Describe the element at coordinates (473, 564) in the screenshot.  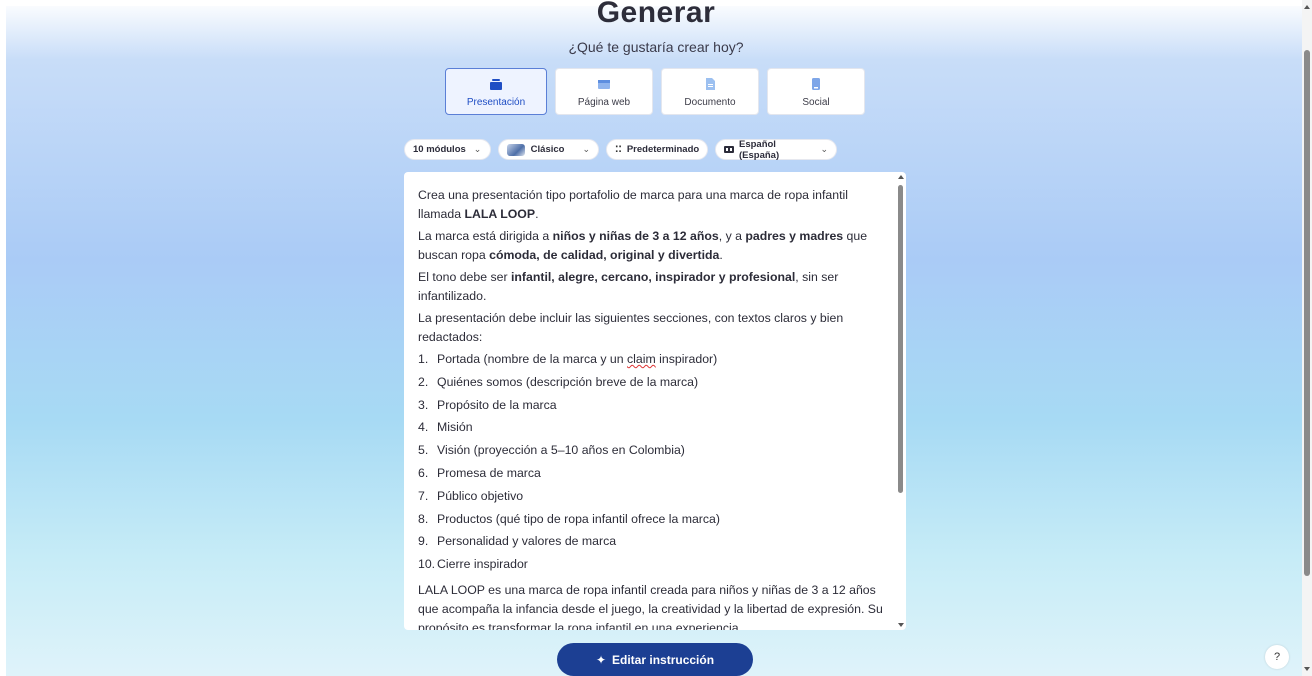
I see `list-item: 10. Cierre inspirador` at that location.